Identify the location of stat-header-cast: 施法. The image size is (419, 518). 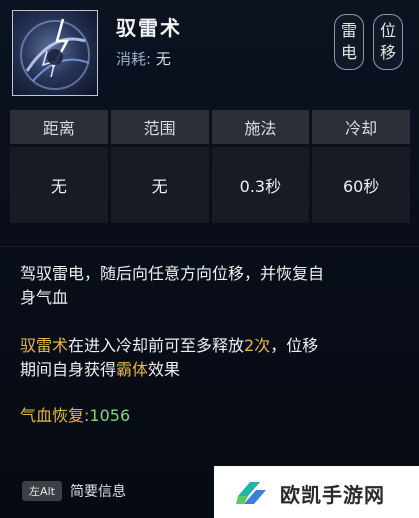
(260, 127).